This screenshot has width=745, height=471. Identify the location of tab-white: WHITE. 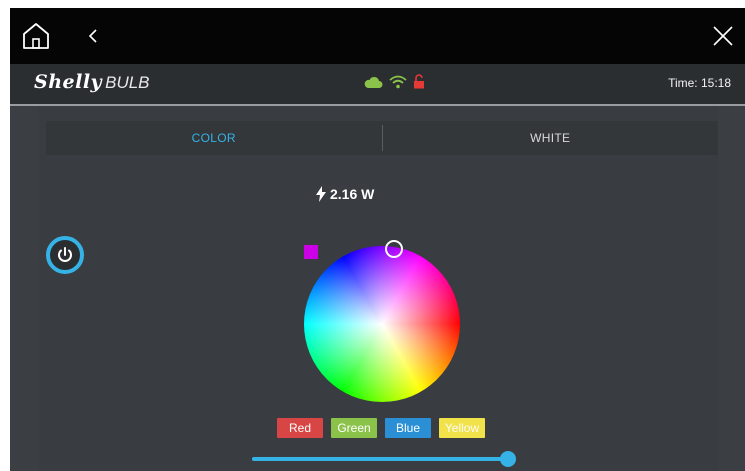
(551, 138).